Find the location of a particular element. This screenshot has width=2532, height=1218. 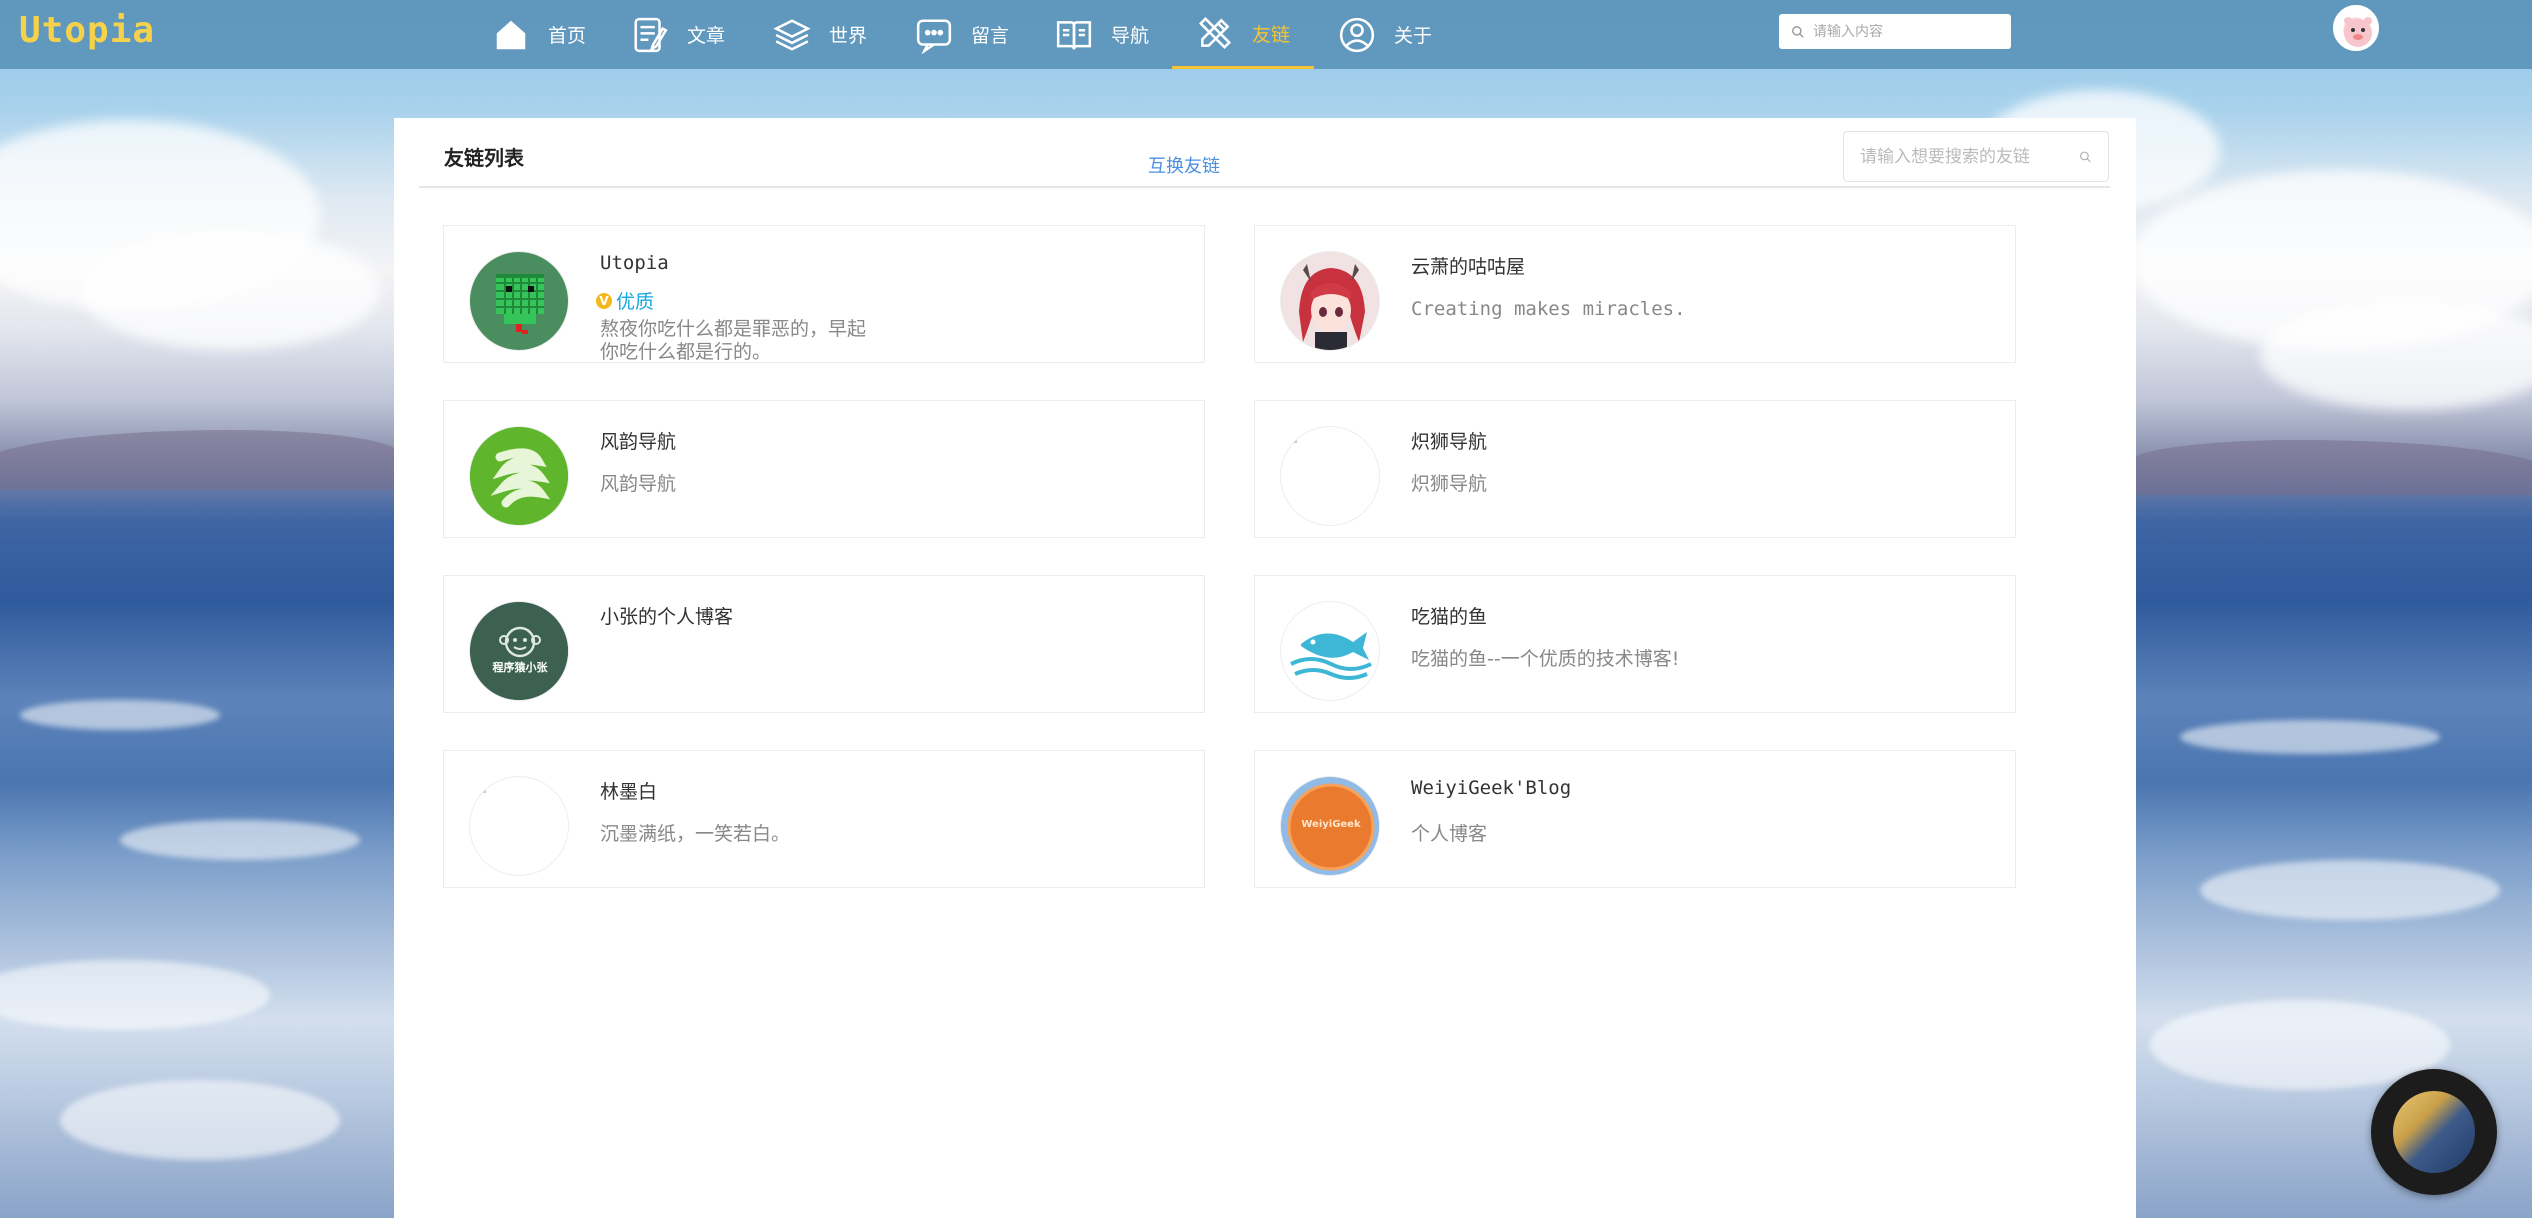

user-avatar is located at coordinates (2356, 28).